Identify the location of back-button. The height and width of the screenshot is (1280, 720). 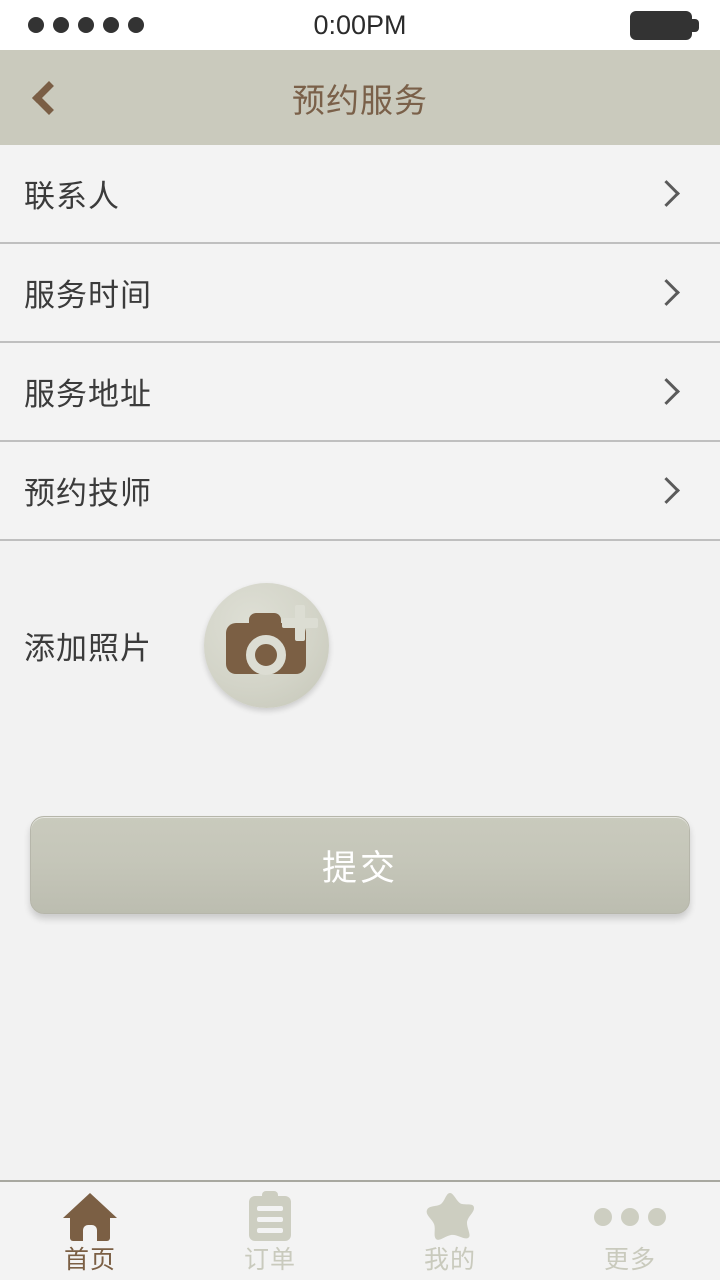
(45, 97).